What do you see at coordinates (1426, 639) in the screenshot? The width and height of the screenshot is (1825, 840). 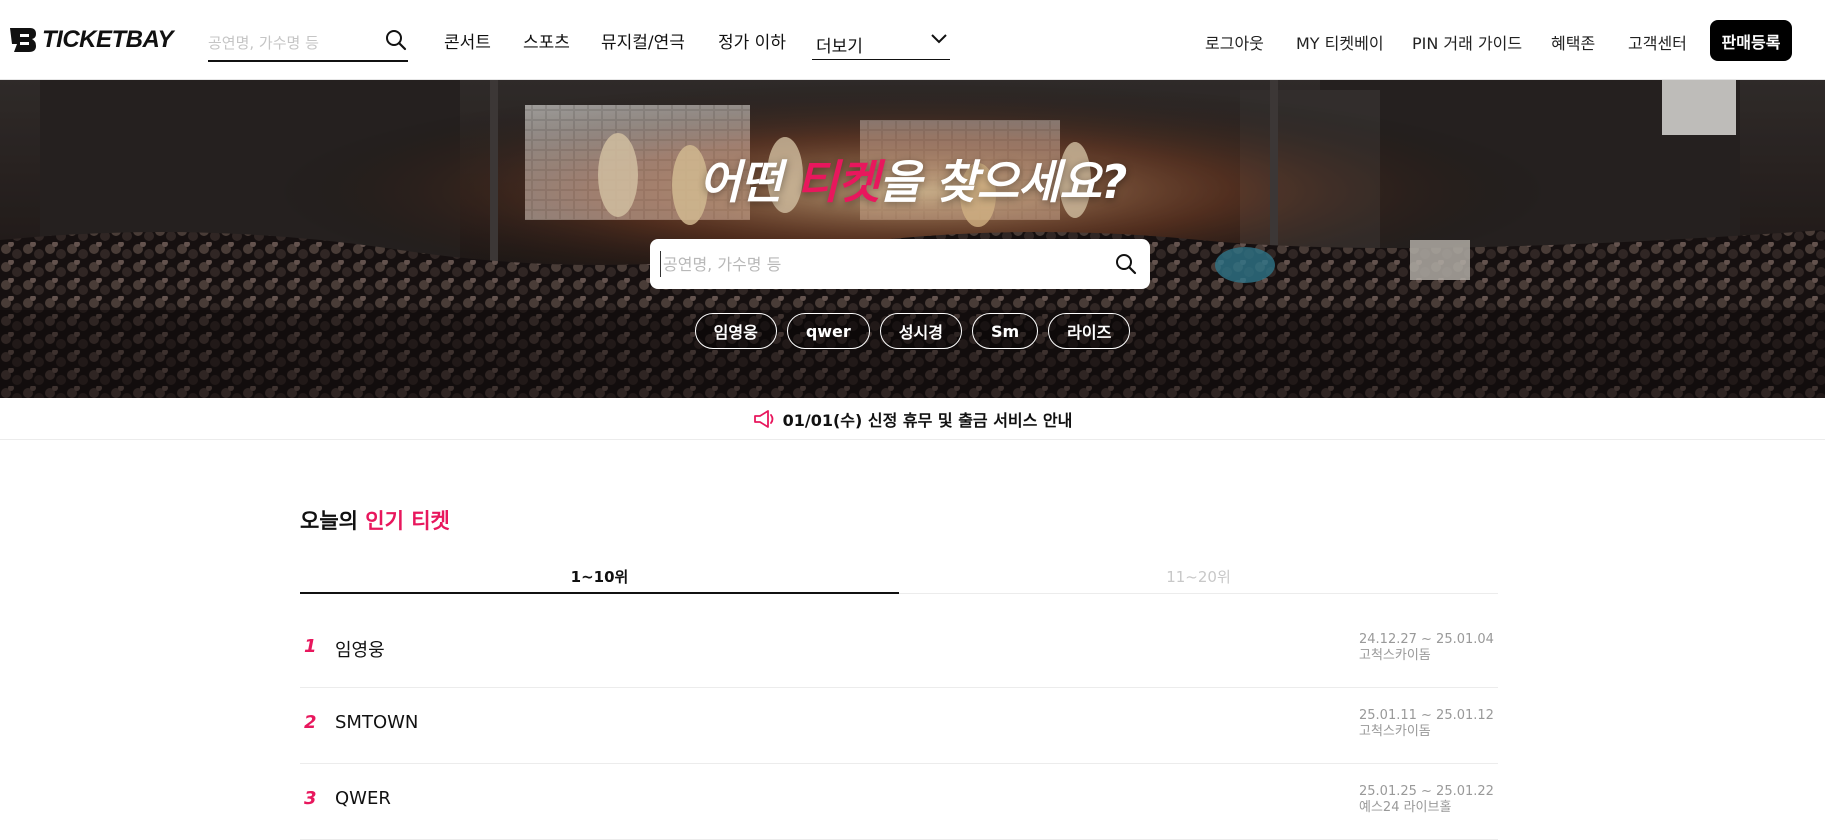 I see `rank-date: 24.12.27 ~ 25.01.04` at bounding box center [1426, 639].